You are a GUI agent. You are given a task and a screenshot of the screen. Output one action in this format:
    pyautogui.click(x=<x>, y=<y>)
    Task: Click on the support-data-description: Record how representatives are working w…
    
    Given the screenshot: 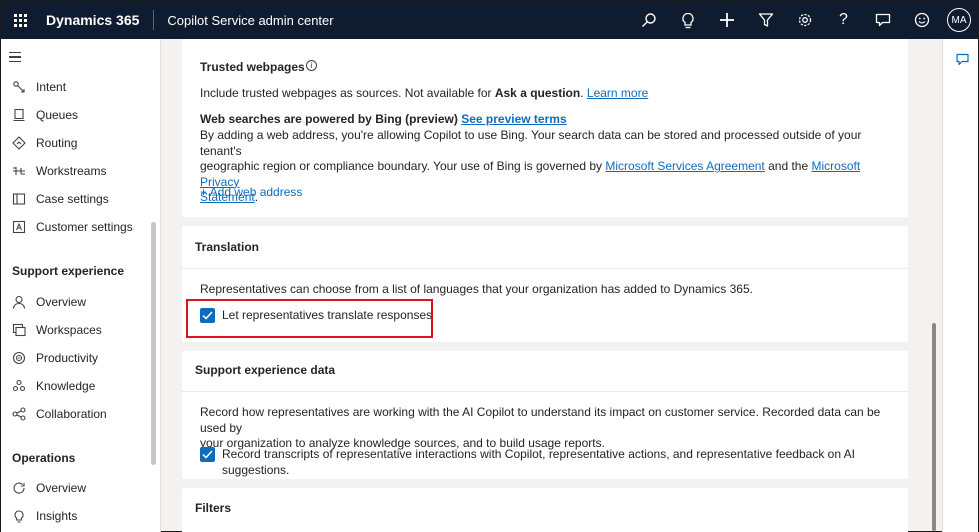 What is the action you would take?
    pyautogui.click(x=540, y=427)
    